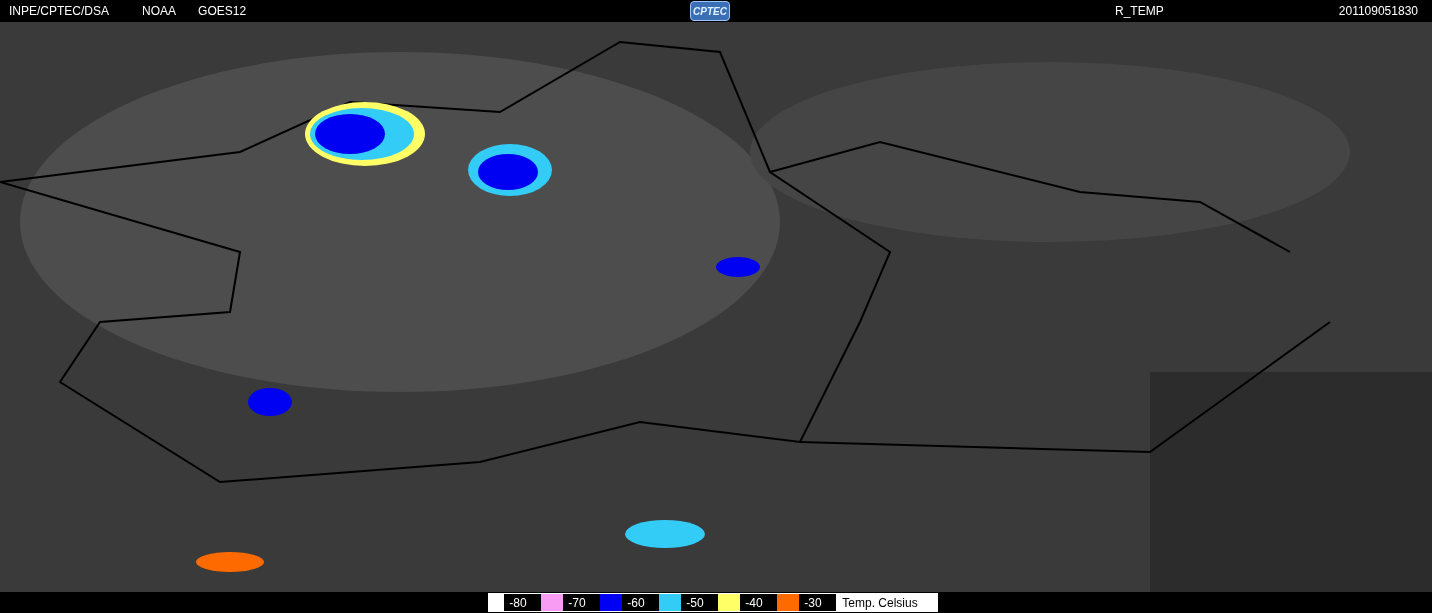  I want to click on scale-label: -80, so click(523, 602).